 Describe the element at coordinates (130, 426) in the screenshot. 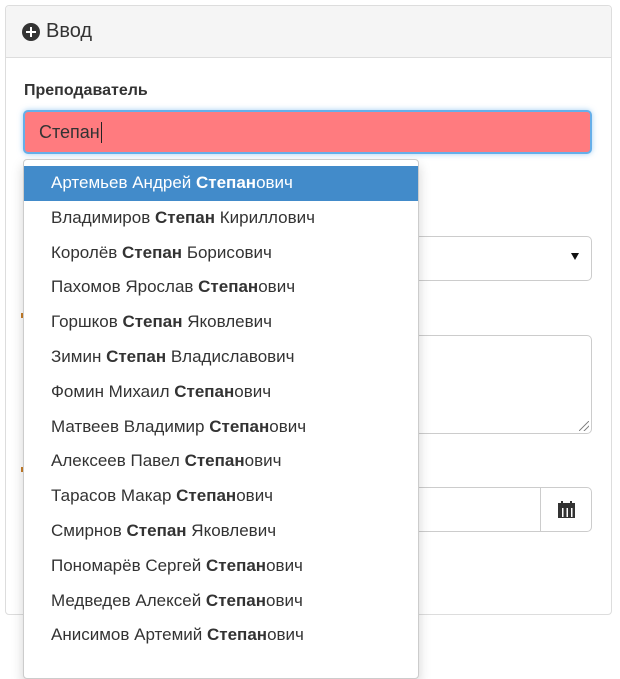

I see `suggestion-text: Матвеев Владимир` at that location.